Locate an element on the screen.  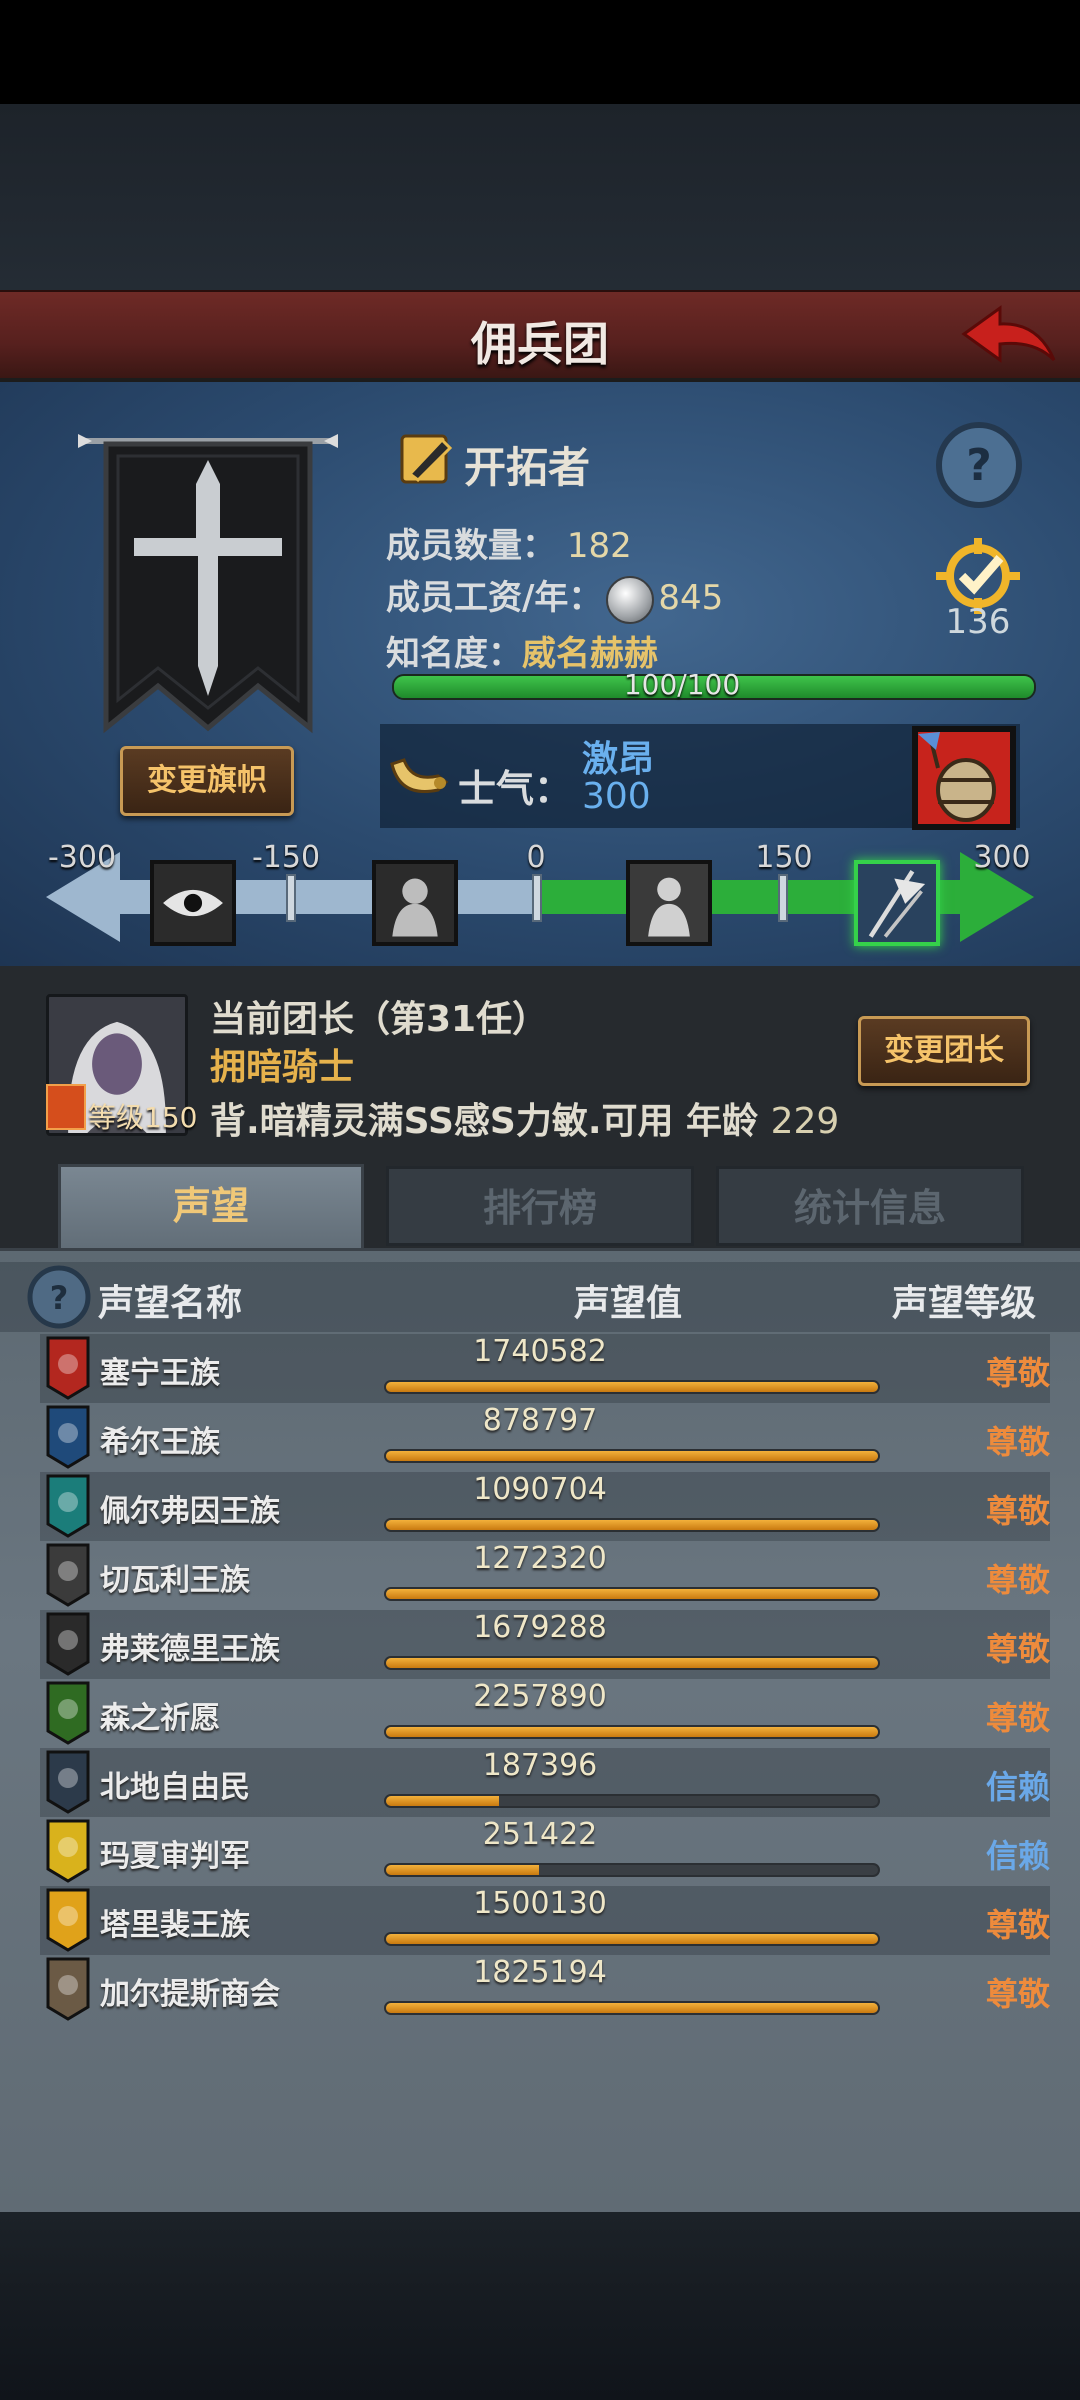
members-value: 182 is located at coordinates (599, 546).